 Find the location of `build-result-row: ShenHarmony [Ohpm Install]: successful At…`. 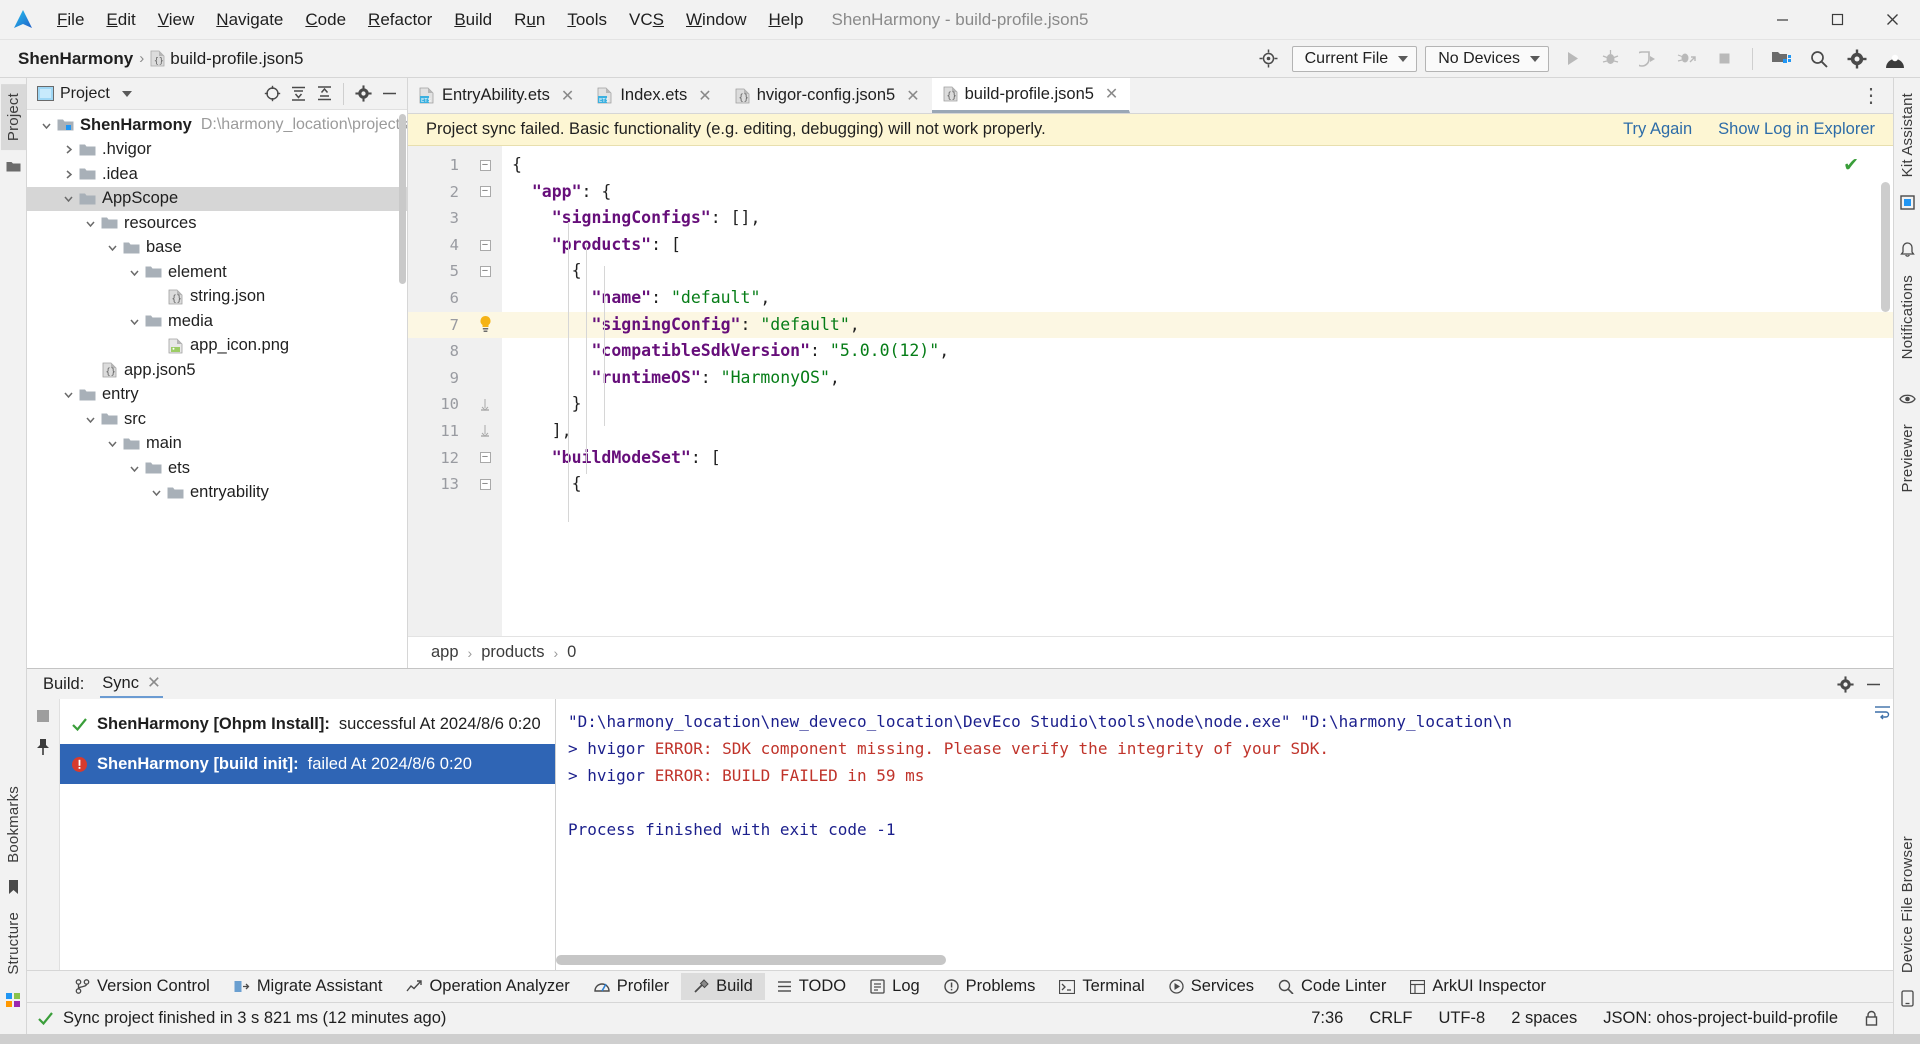

build-result-row: ShenHarmony [Ohpm Install]: successful At… is located at coordinates (307, 724).